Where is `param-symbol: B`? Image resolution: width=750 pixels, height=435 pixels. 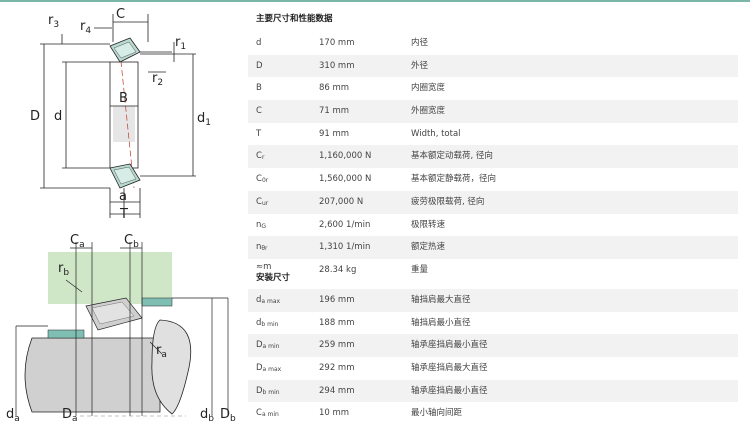
param-symbol: B is located at coordinates (259, 88).